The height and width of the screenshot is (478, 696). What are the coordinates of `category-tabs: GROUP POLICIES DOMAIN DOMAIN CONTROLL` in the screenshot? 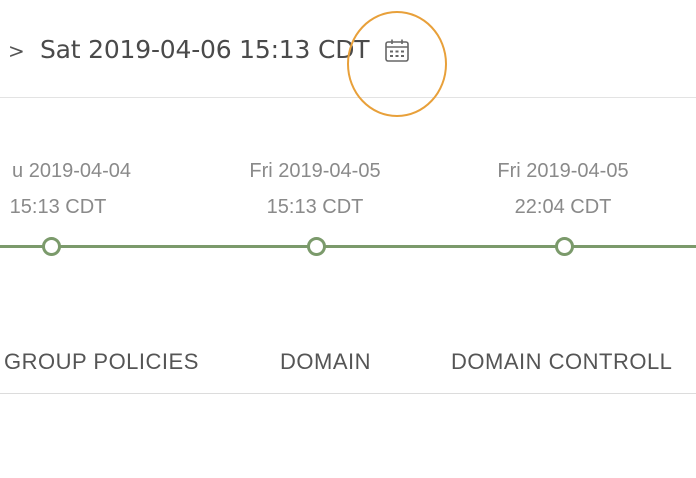 It's located at (348, 362).